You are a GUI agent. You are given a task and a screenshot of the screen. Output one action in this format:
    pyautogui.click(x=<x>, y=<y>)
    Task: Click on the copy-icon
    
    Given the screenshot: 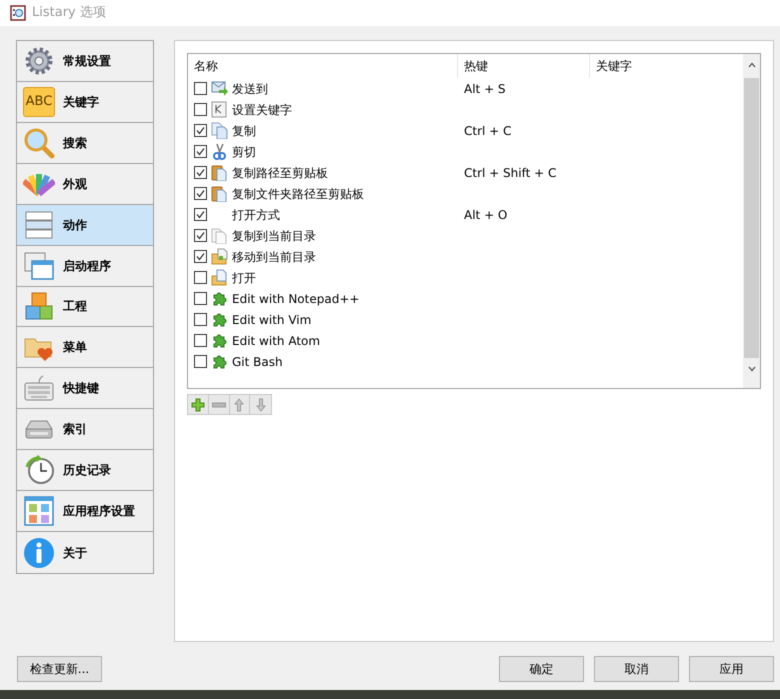 What is the action you would take?
    pyautogui.click(x=219, y=130)
    